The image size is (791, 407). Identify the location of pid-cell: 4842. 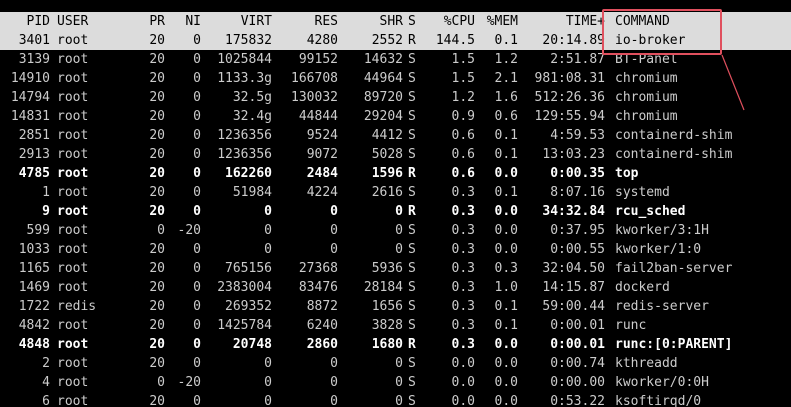
(34, 325).